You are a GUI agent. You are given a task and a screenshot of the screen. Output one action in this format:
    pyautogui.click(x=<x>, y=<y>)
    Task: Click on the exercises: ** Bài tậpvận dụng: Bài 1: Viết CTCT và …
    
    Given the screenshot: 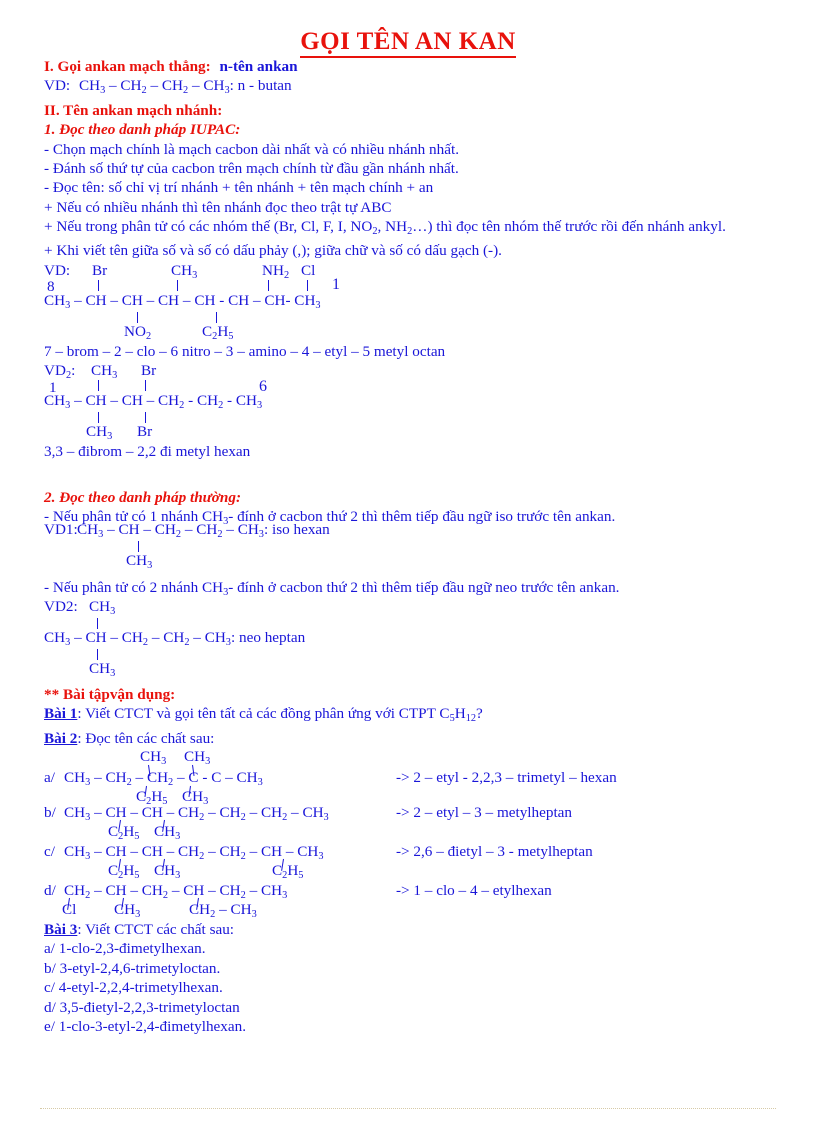 What is the action you would take?
    pyautogui.click(x=263, y=716)
    